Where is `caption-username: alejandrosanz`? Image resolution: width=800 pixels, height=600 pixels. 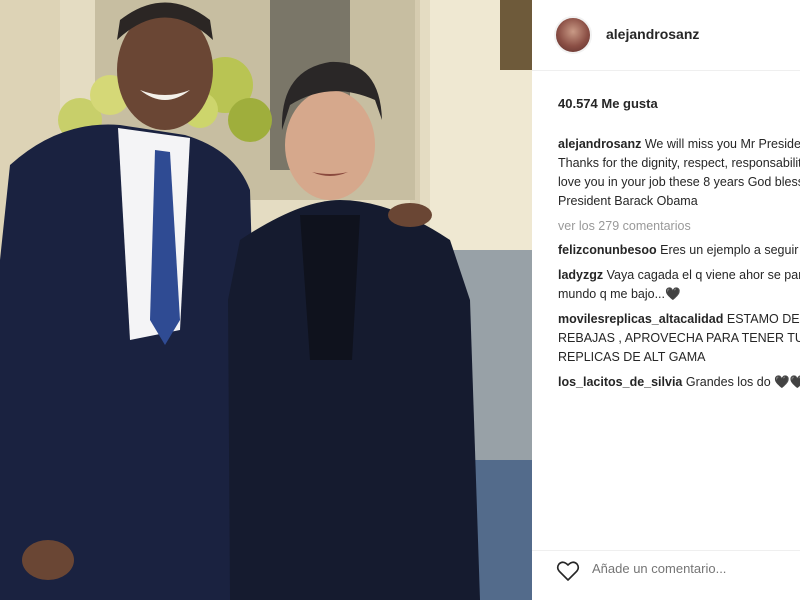
caption-username: alejandrosanz is located at coordinates (599, 144).